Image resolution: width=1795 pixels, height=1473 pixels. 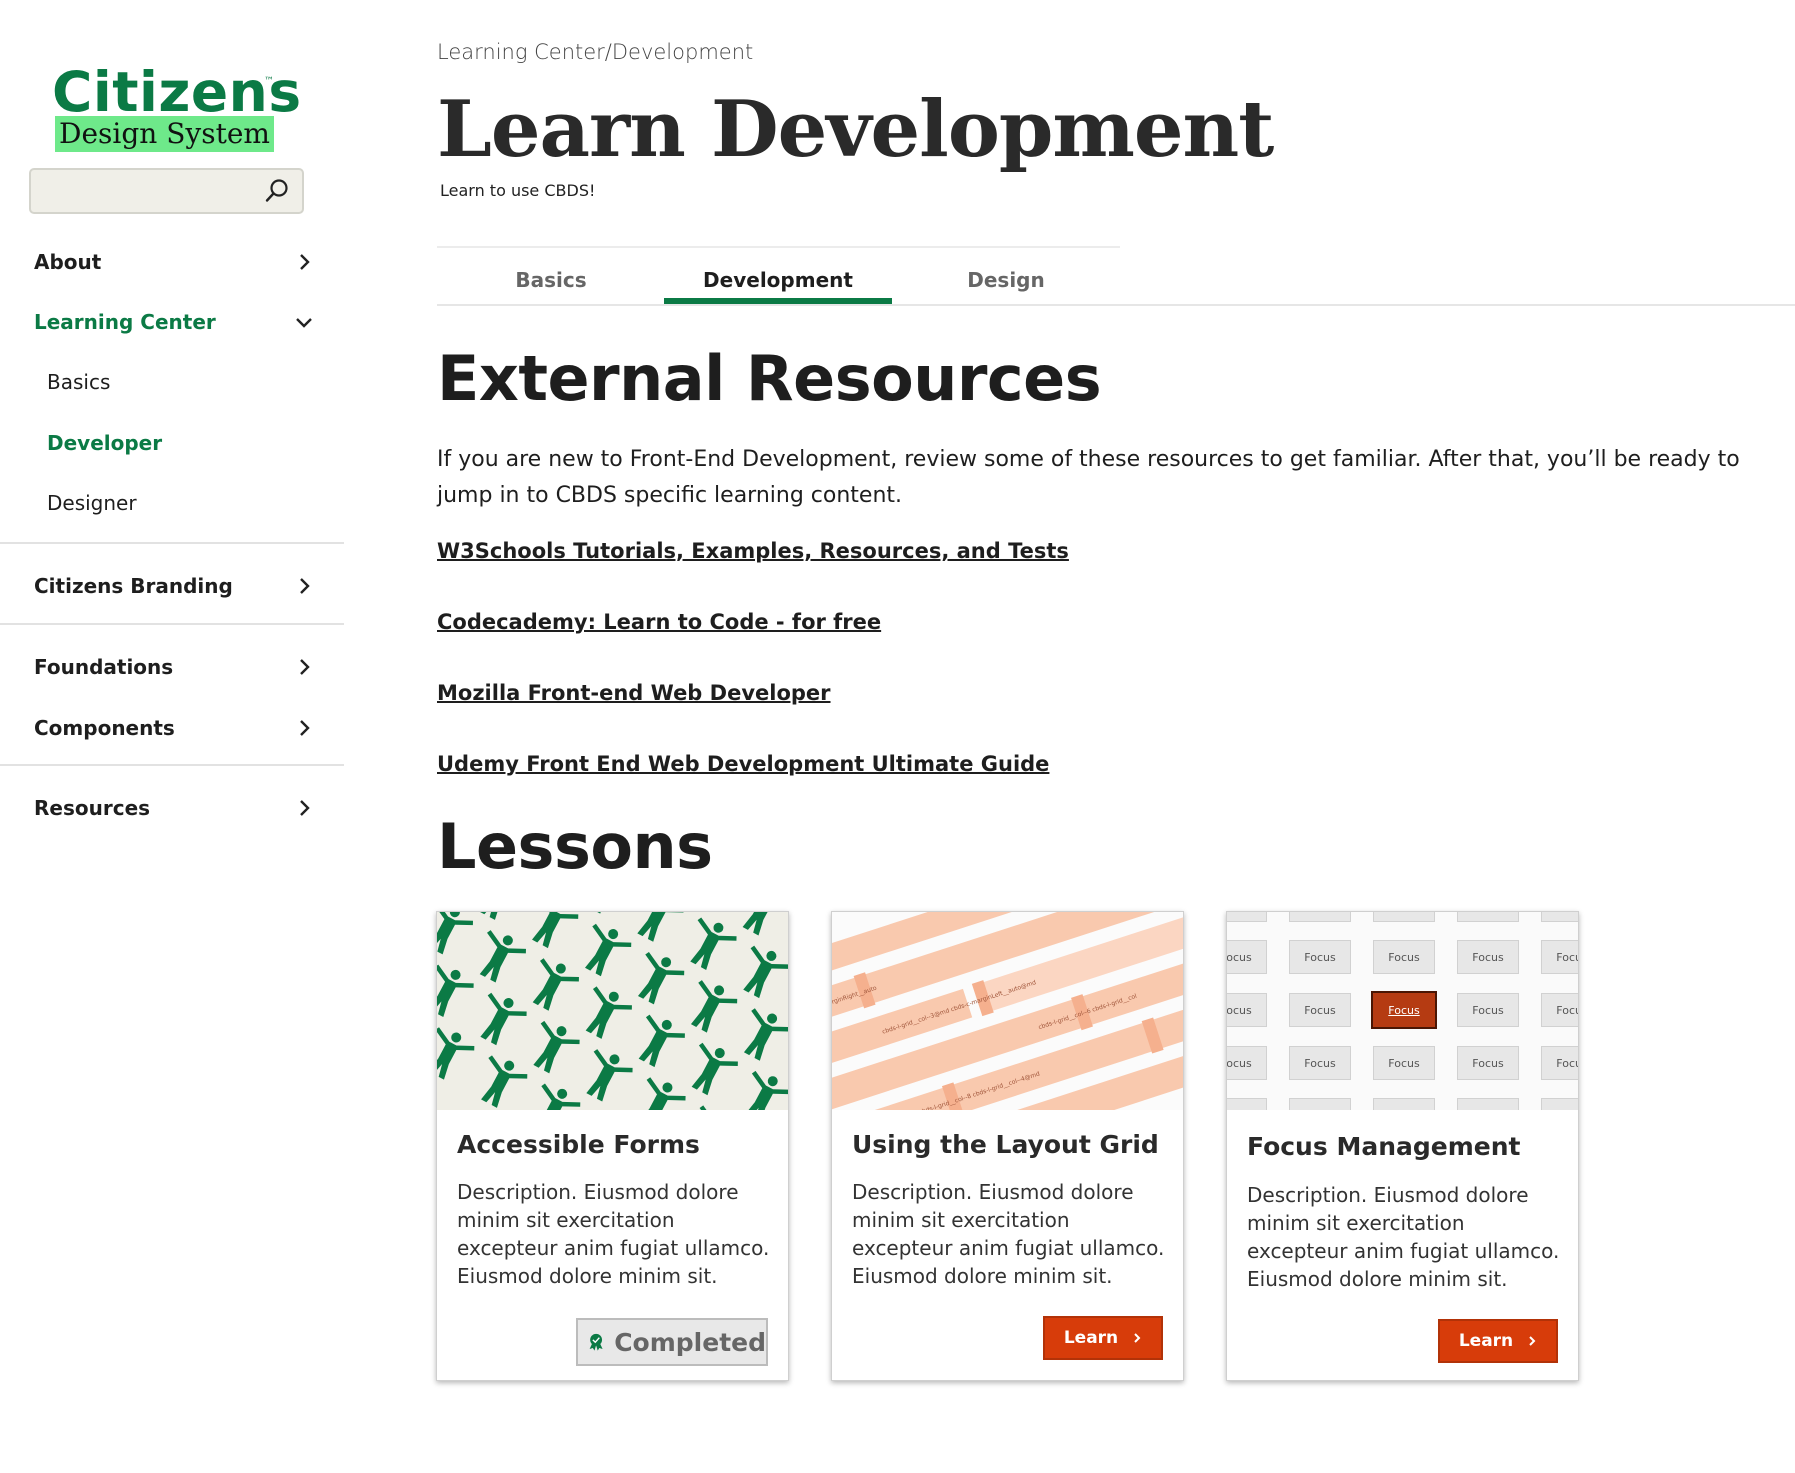 What do you see at coordinates (596, 1342) in the screenshot?
I see `award-ribbon-icon` at bounding box center [596, 1342].